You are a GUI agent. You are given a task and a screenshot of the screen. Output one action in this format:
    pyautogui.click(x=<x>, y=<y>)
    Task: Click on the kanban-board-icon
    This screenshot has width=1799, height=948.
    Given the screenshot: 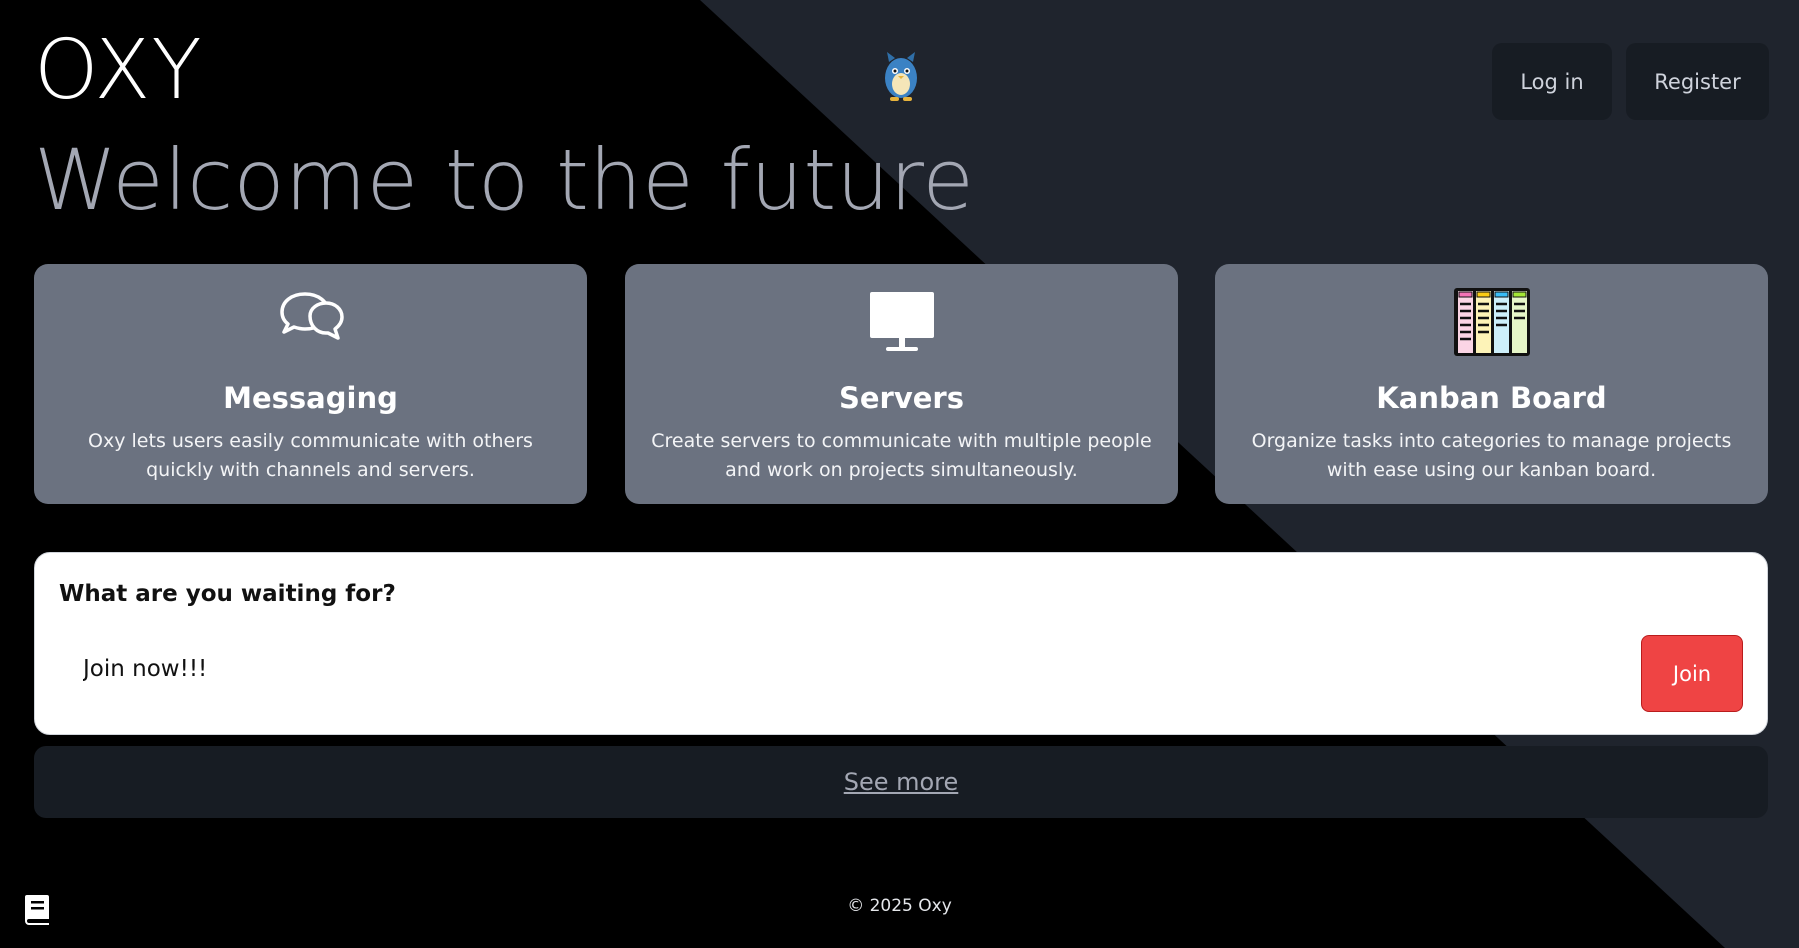 What is the action you would take?
    pyautogui.click(x=1491, y=322)
    